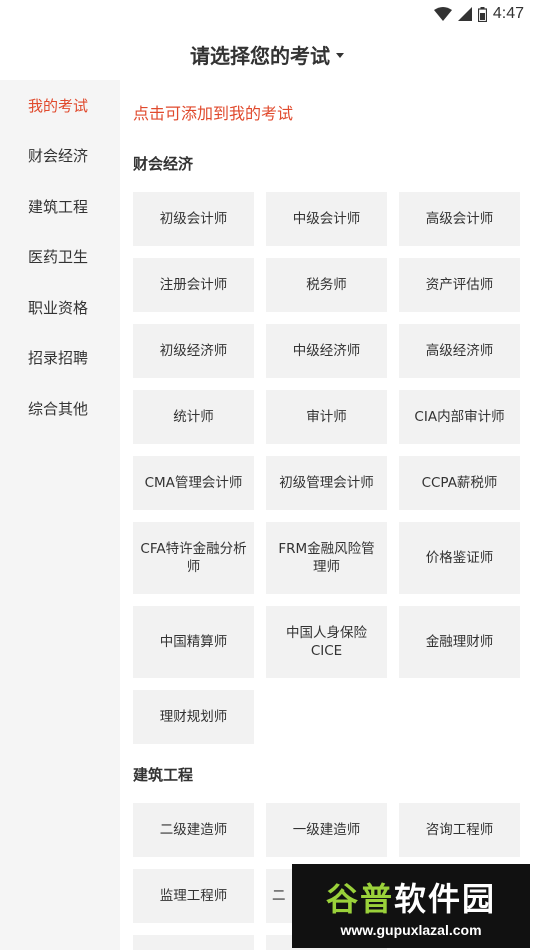 The image size is (534, 950). Describe the element at coordinates (340, 55) in the screenshot. I see `caret-down-icon` at that location.